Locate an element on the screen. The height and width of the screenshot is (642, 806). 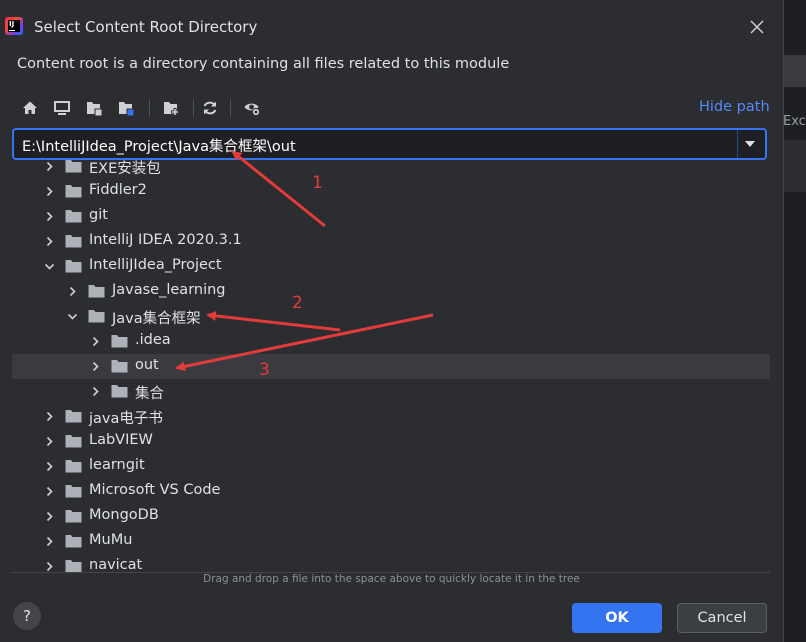
project-folder-icon is located at coordinates (94, 108).